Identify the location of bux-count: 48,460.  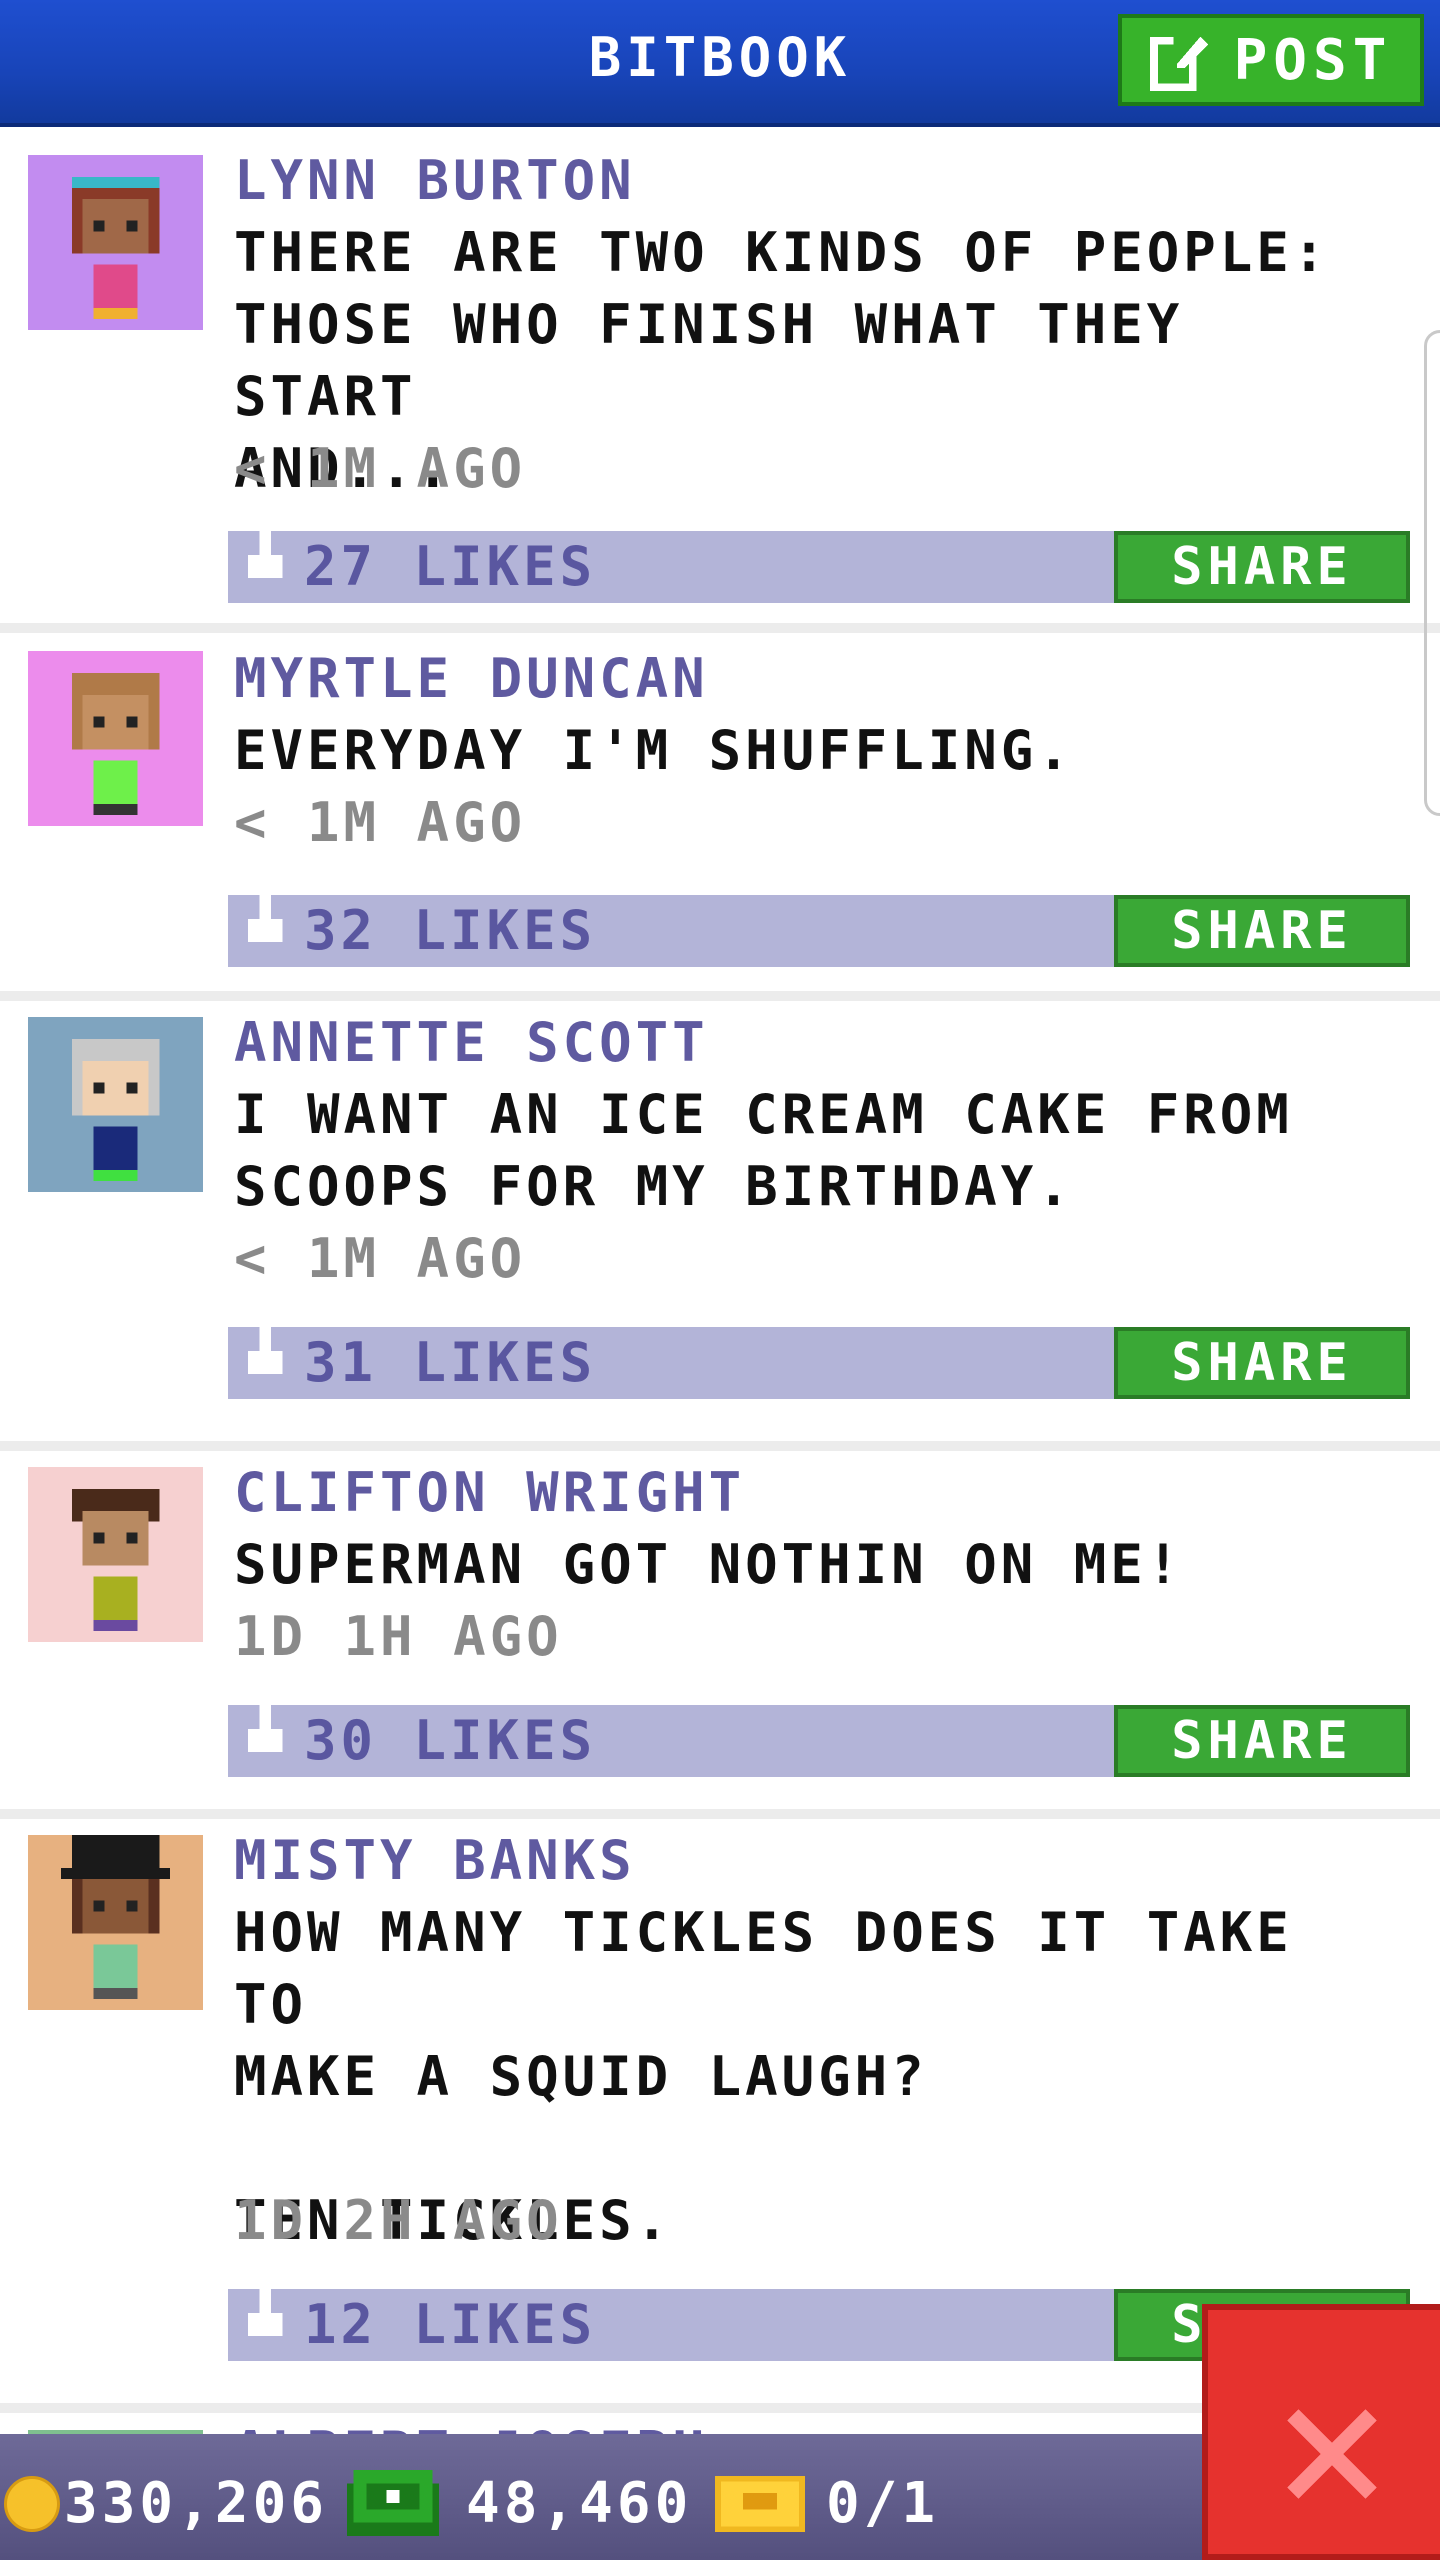
(579, 2503).